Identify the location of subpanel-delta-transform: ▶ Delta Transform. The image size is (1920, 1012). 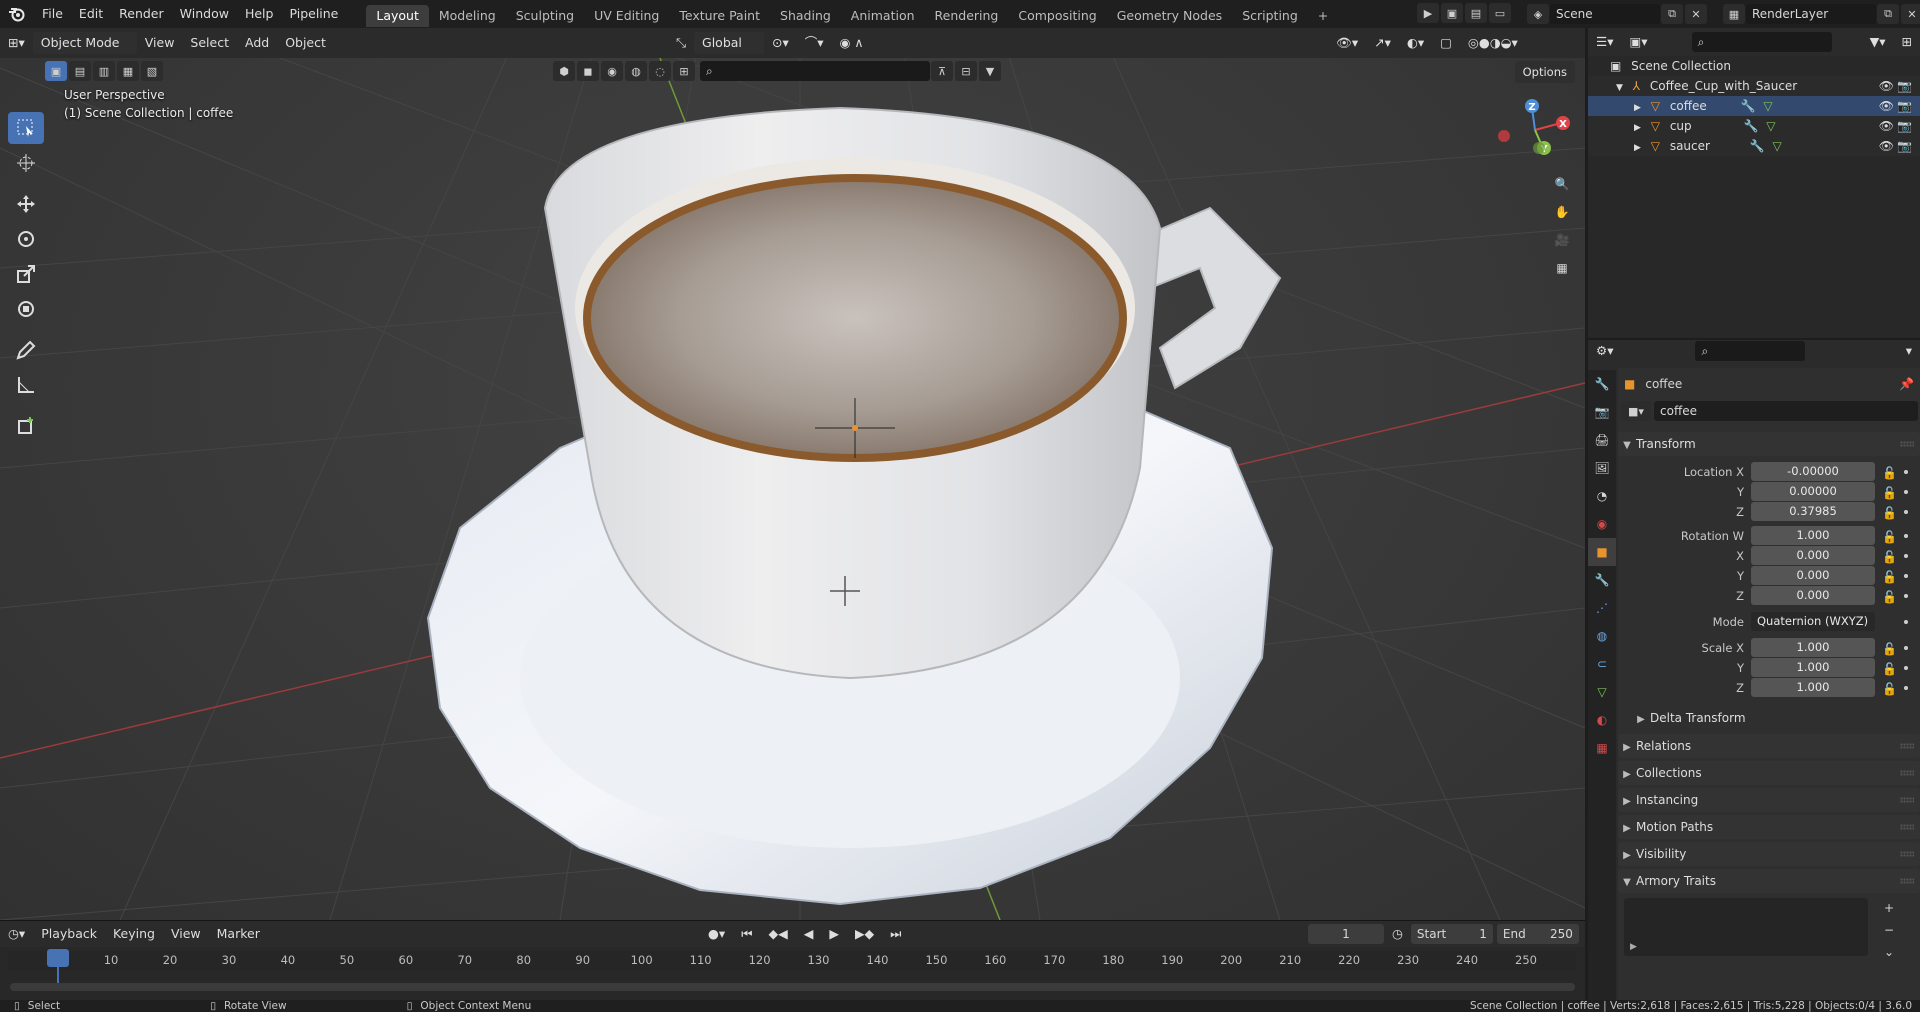
(1776, 718).